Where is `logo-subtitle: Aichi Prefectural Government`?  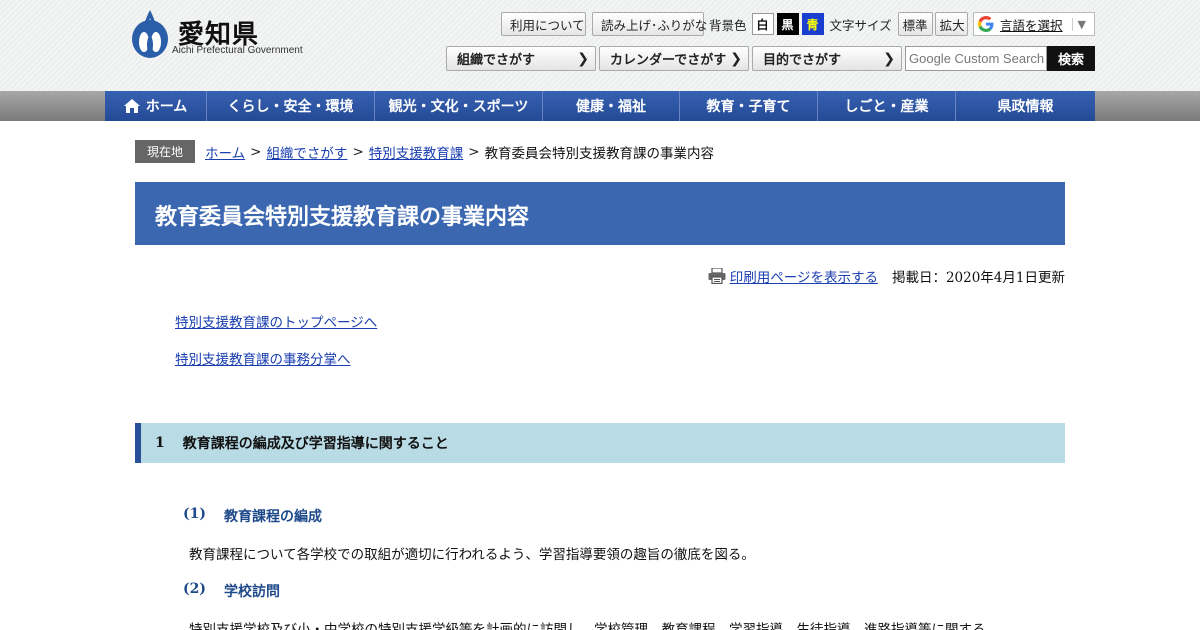
logo-subtitle: Aichi Prefectural Government is located at coordinates (237, 50).